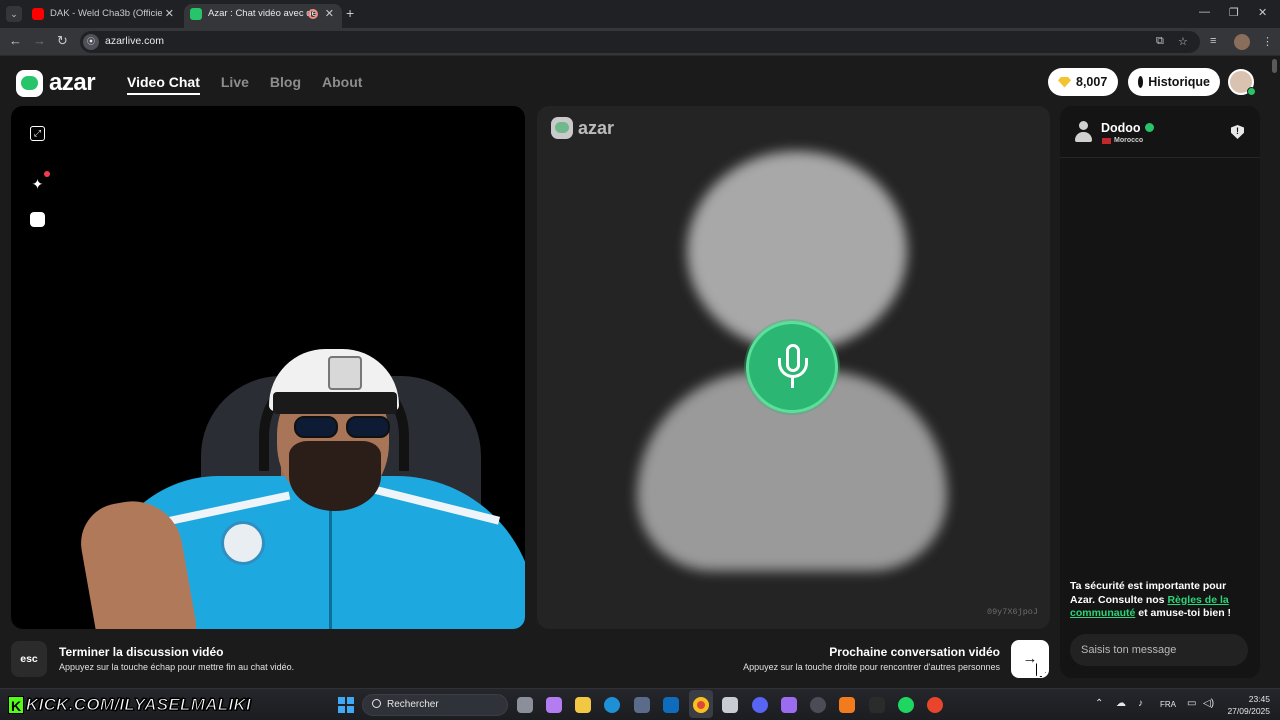 The image size is (1280, 720). Describe the element at coordinates (47, 174) in the screenshot. I see `notification-dot` at that location.